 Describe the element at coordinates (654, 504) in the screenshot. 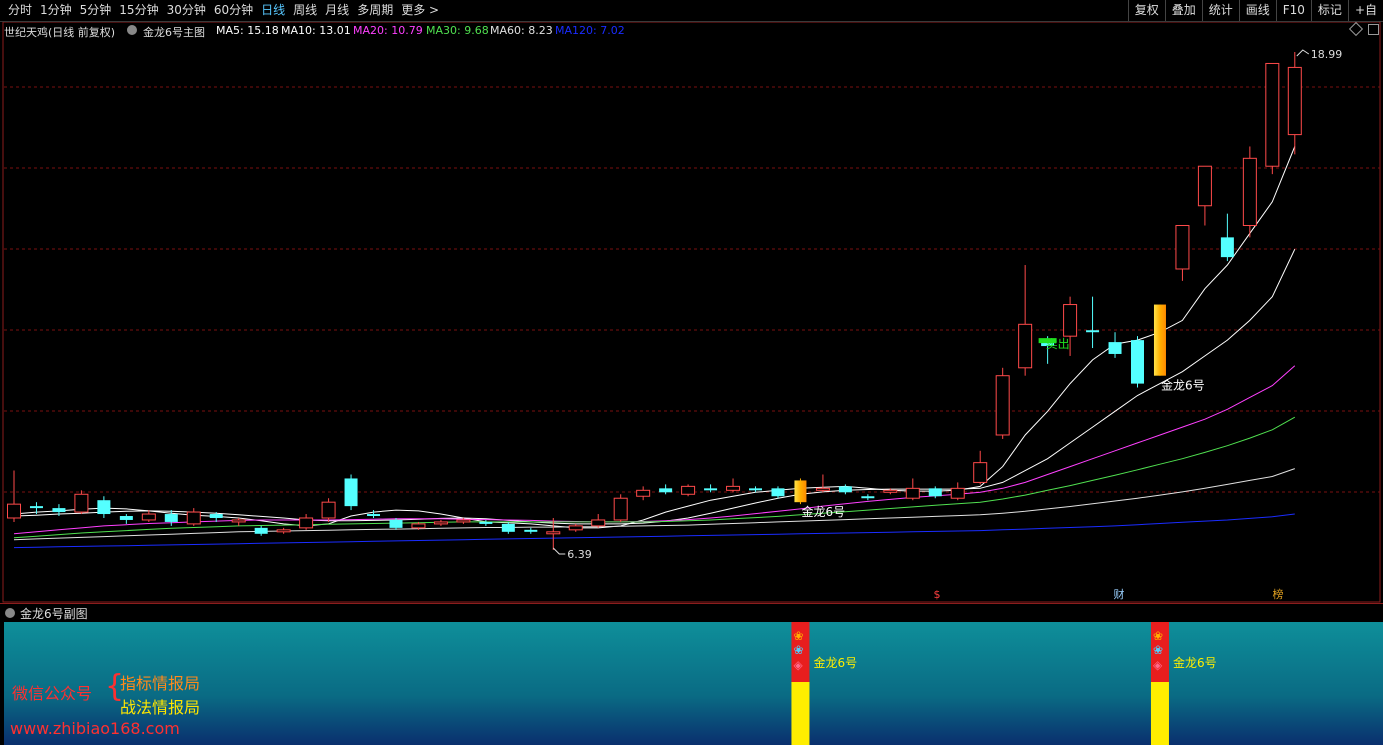

I see `ma-line-ma60` at that location.